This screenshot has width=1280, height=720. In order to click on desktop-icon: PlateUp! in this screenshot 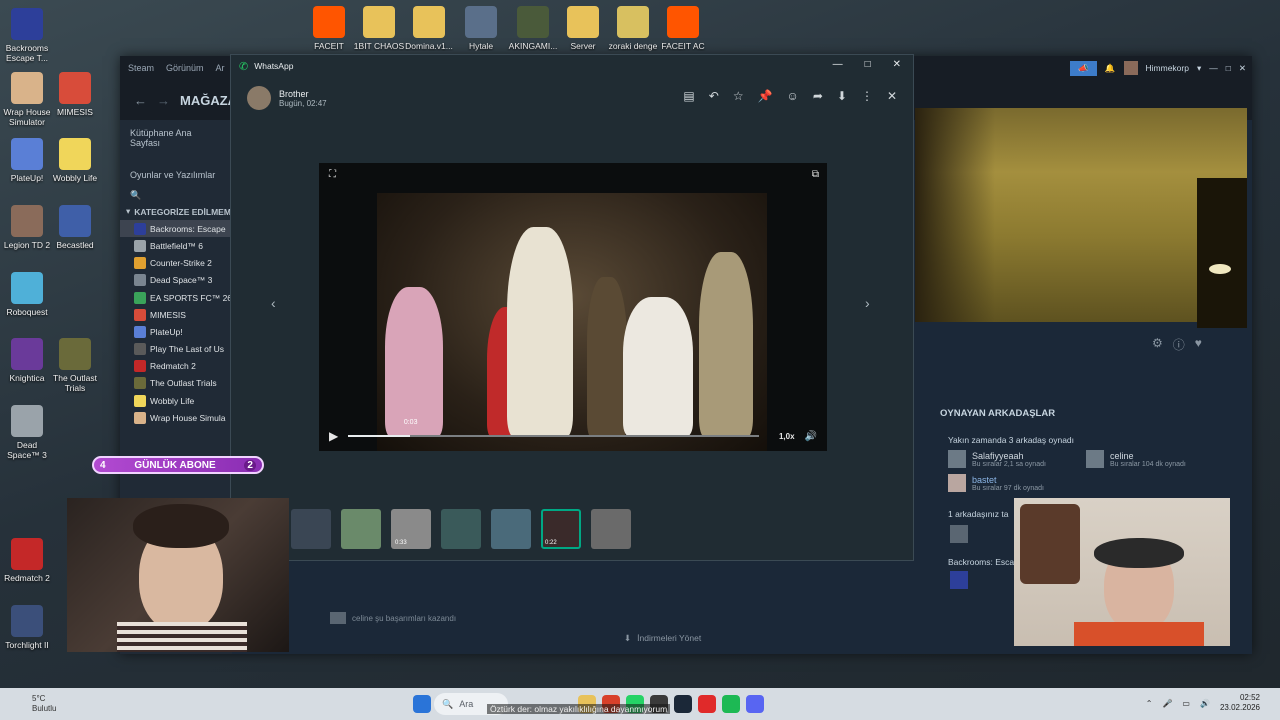, I will do `click(27, 160)`.